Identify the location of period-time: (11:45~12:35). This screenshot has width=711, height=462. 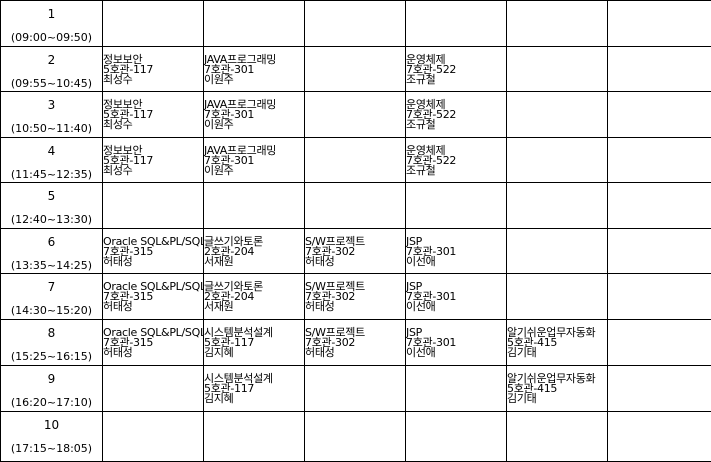
(51, 175).